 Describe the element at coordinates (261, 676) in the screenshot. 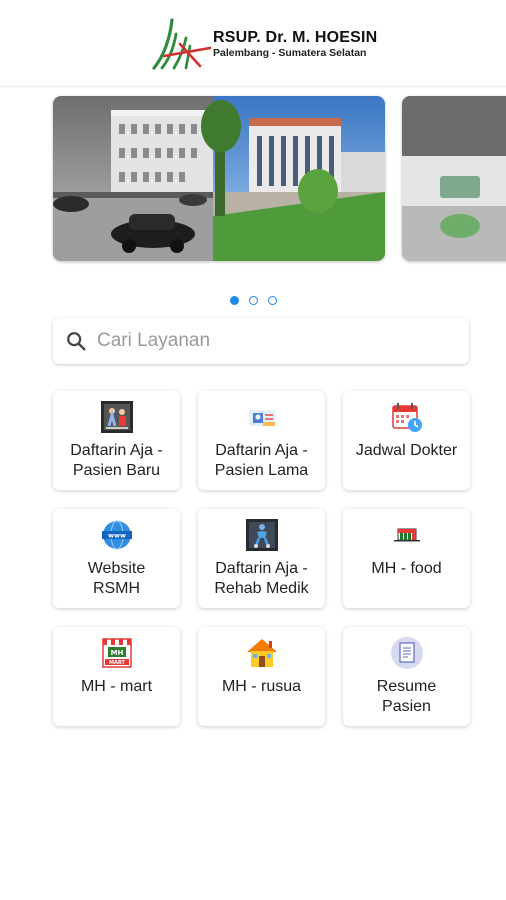

I see `service-card-mh-rusua: MH - rusua` at that location.